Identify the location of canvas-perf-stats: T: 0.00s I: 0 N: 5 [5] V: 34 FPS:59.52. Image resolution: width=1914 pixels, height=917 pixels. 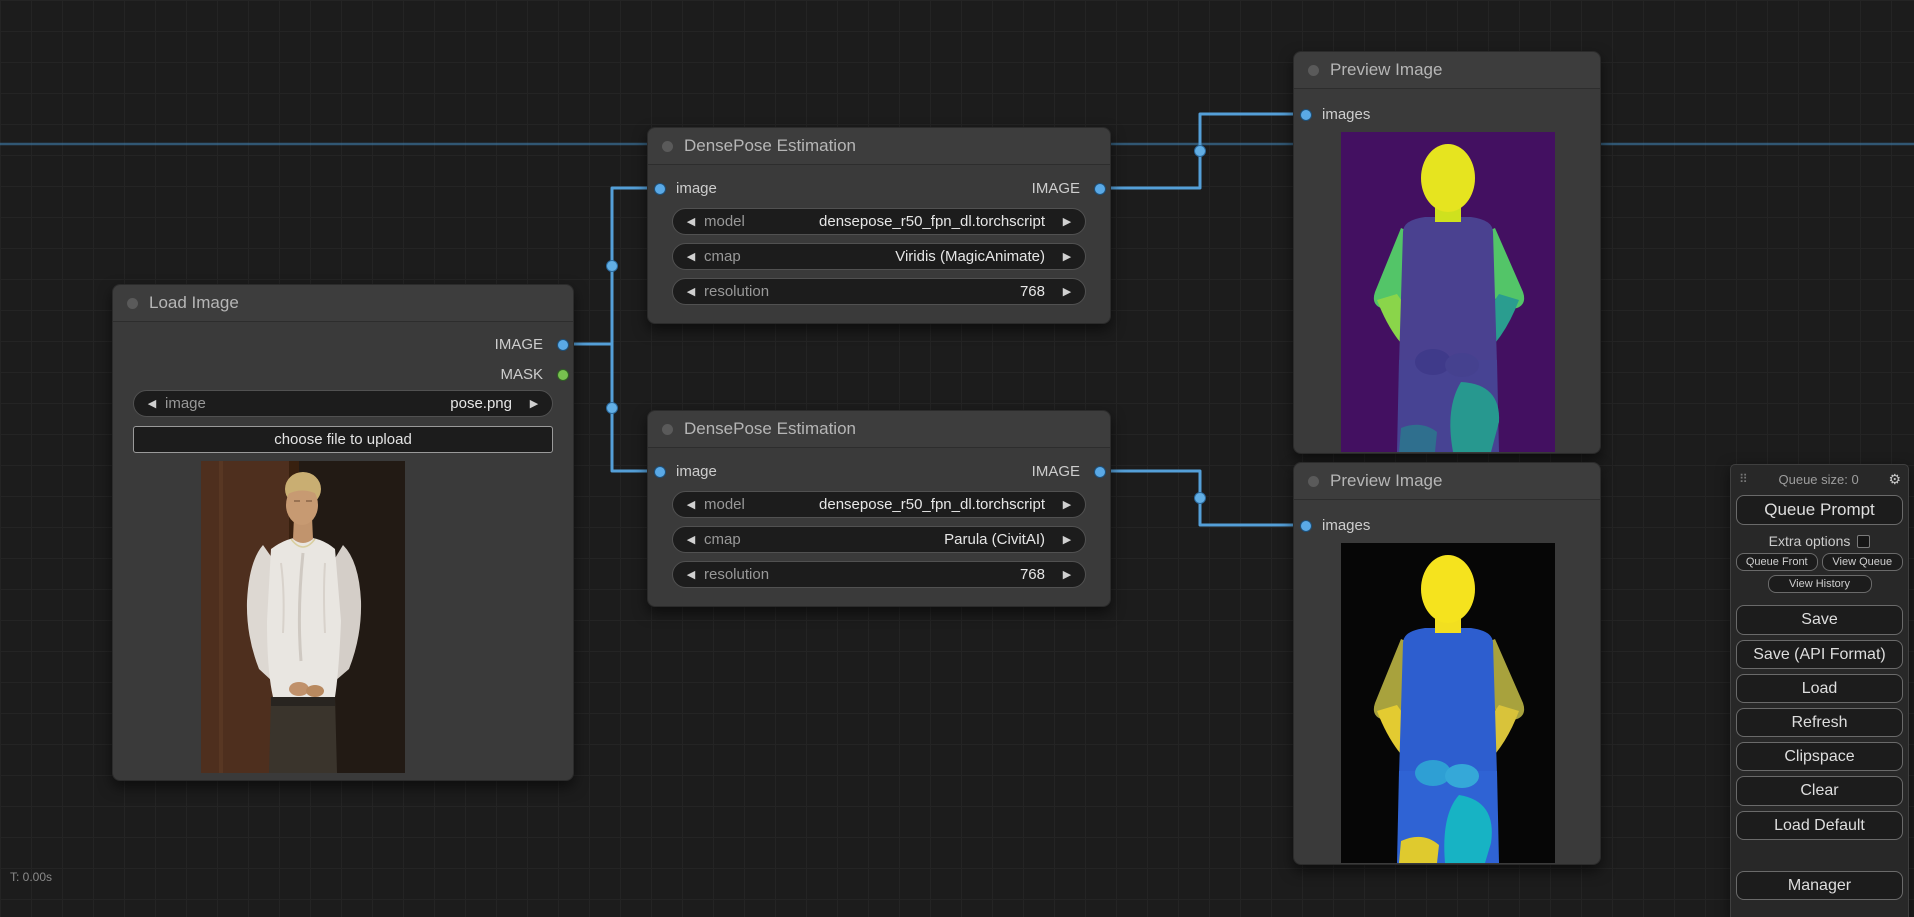
(38, 878).